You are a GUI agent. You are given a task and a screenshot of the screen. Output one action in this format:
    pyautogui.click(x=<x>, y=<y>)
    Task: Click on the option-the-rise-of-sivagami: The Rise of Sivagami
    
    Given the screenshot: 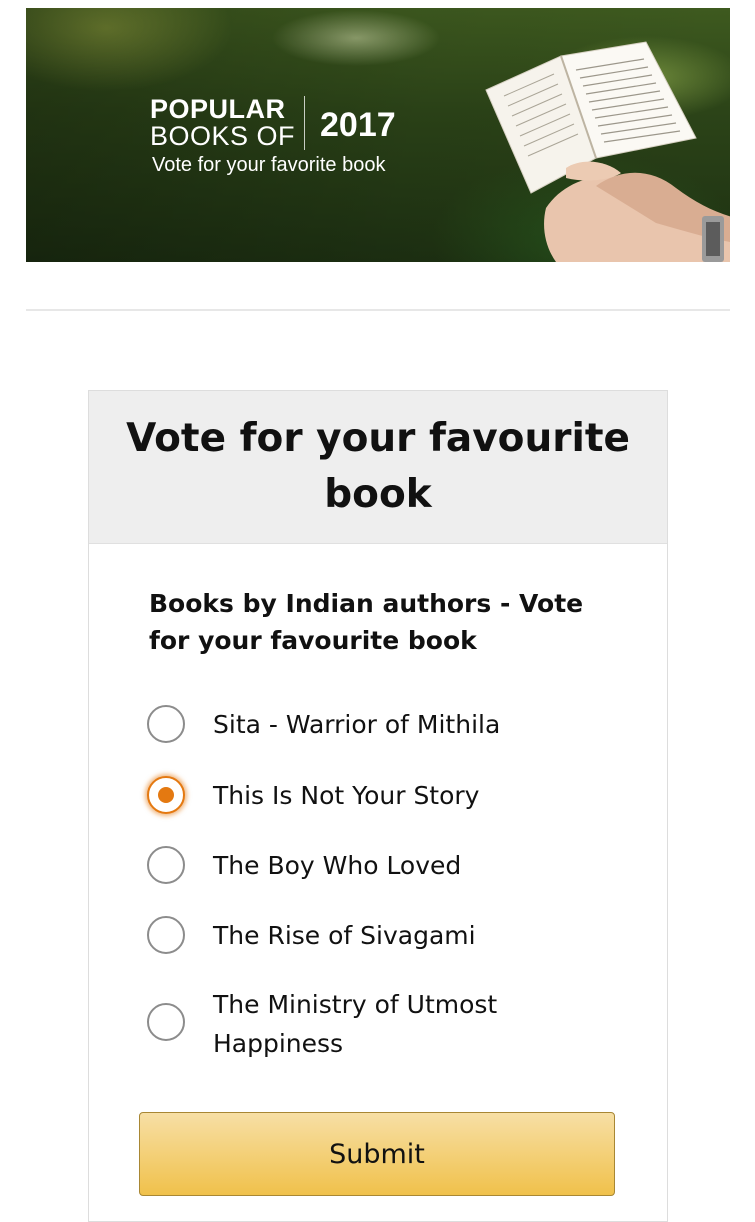 What is the action you would take?
    pyautogui.click(x=345, y=935)
    